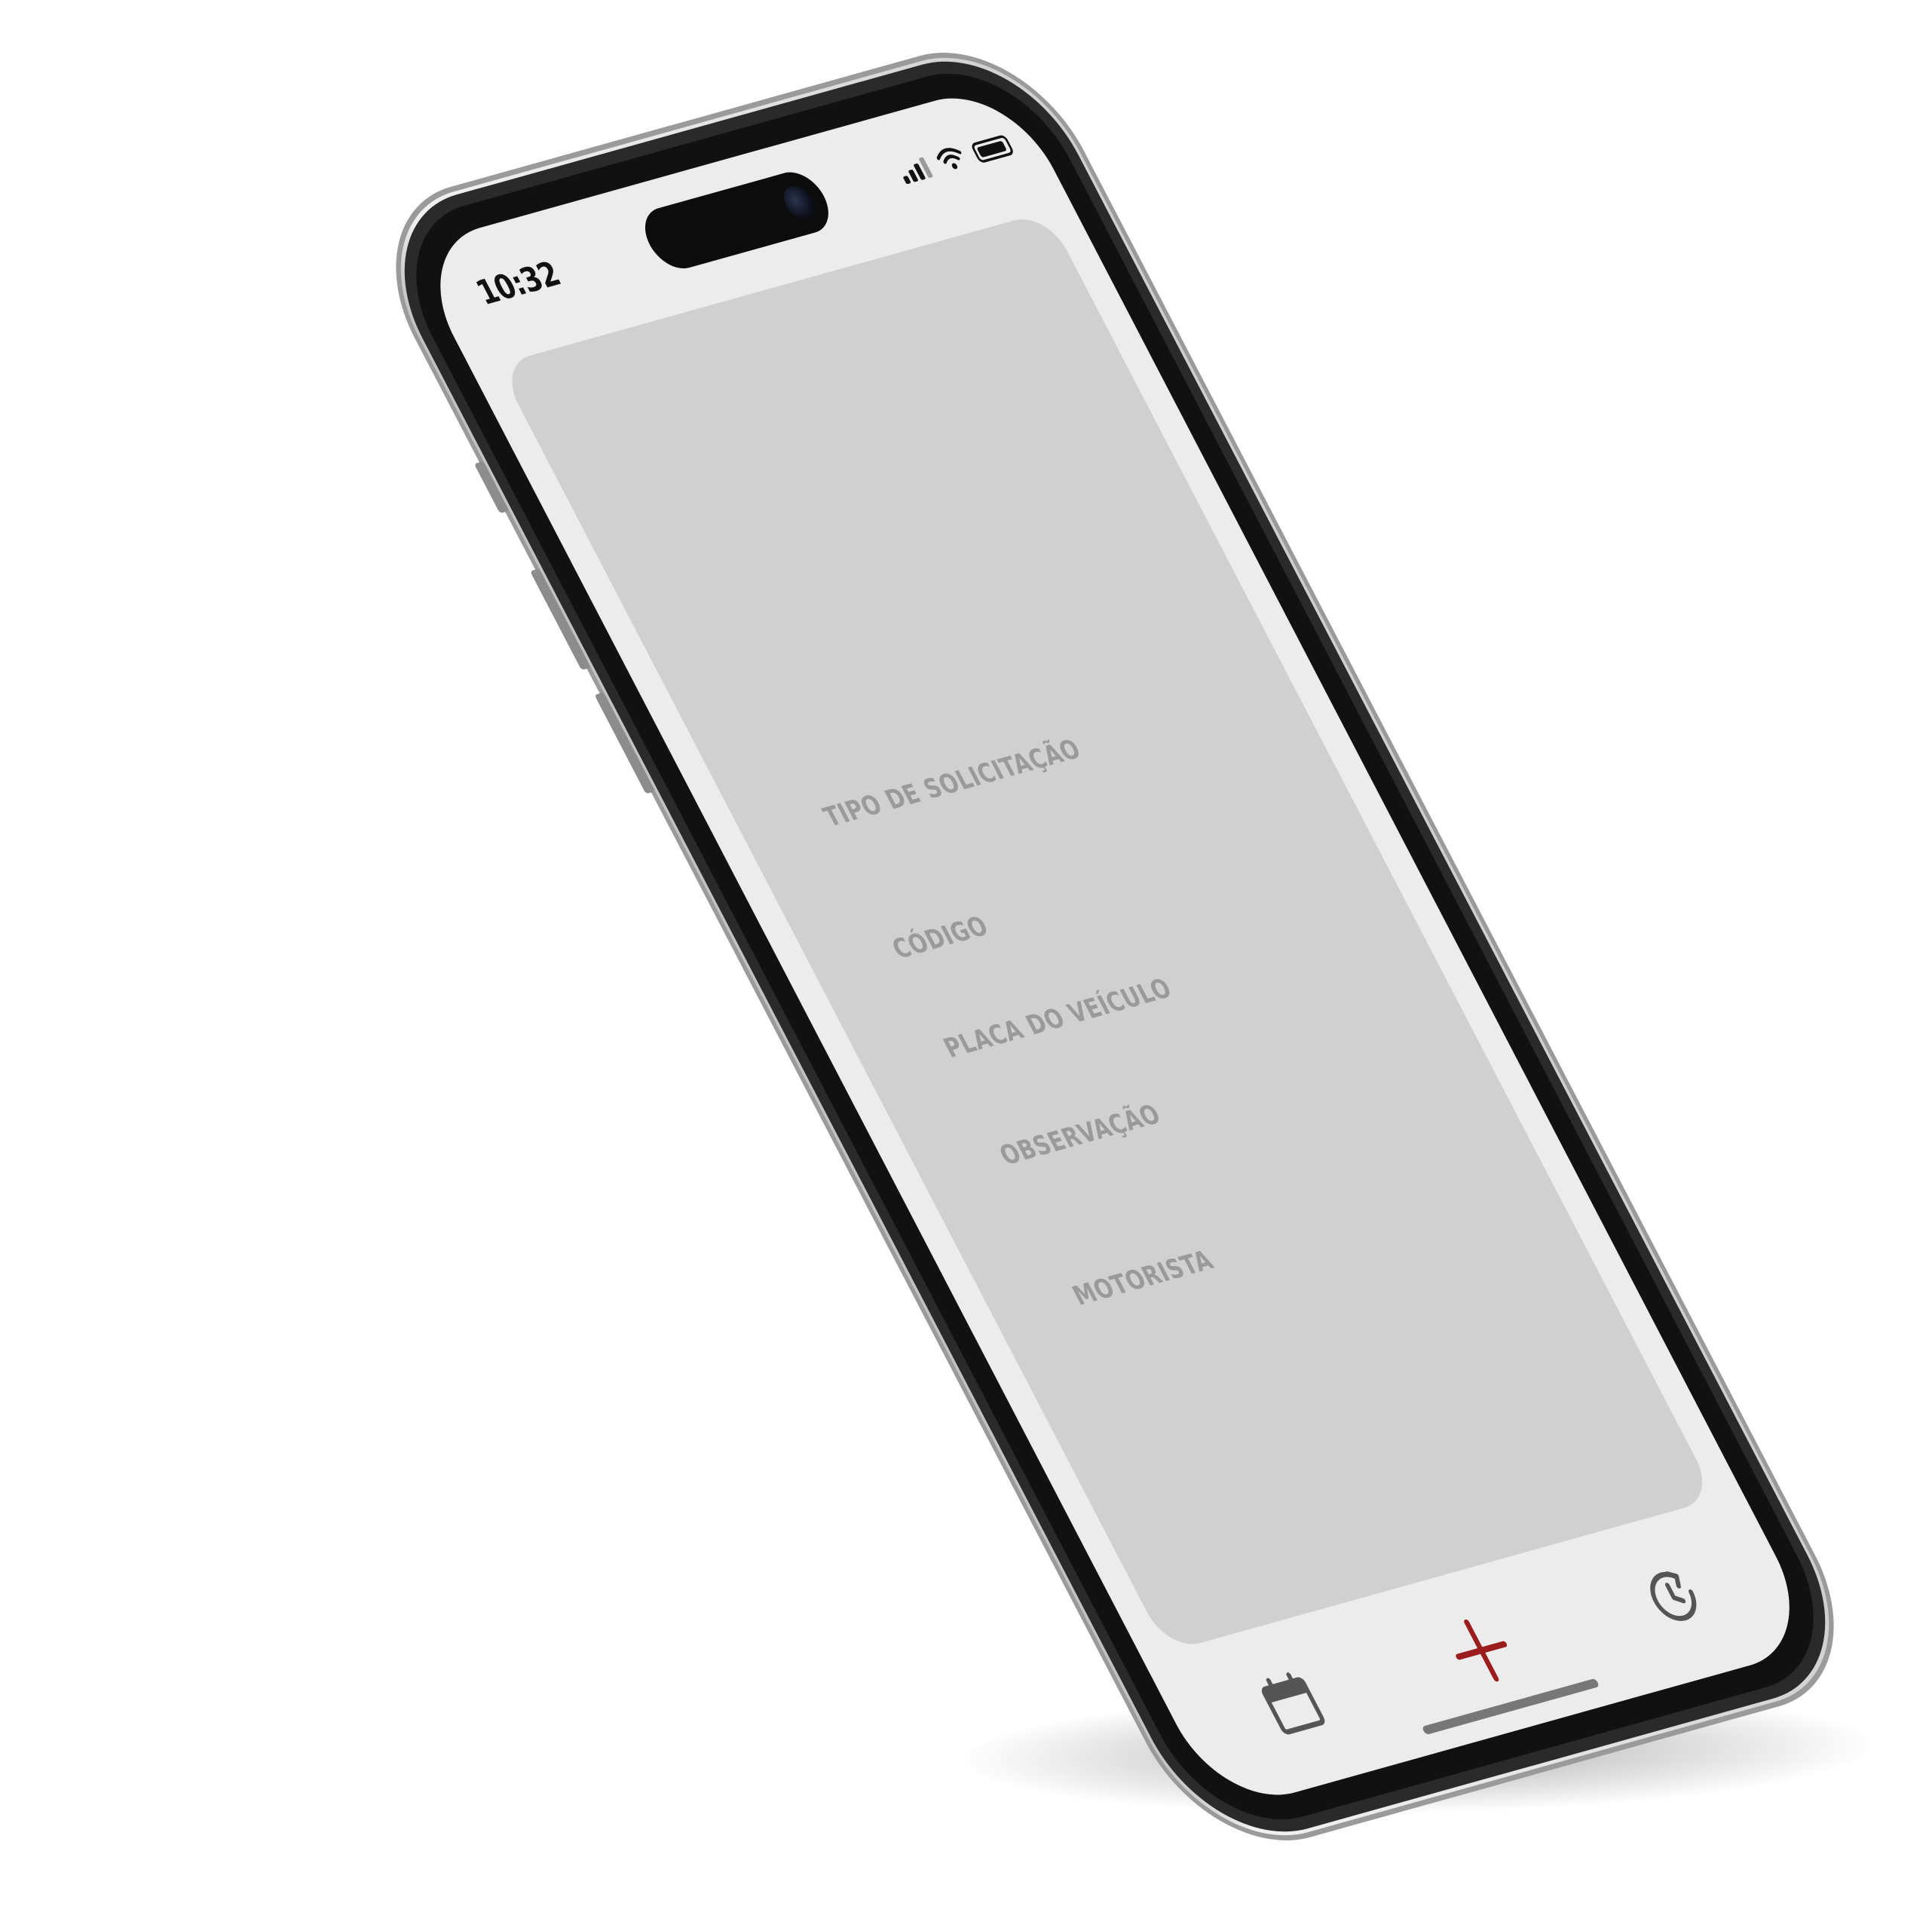  Describe the element at coordinates (1143, 1278) in the screenshot. I see `field-label-motorista: MOTORISTA` at that location.